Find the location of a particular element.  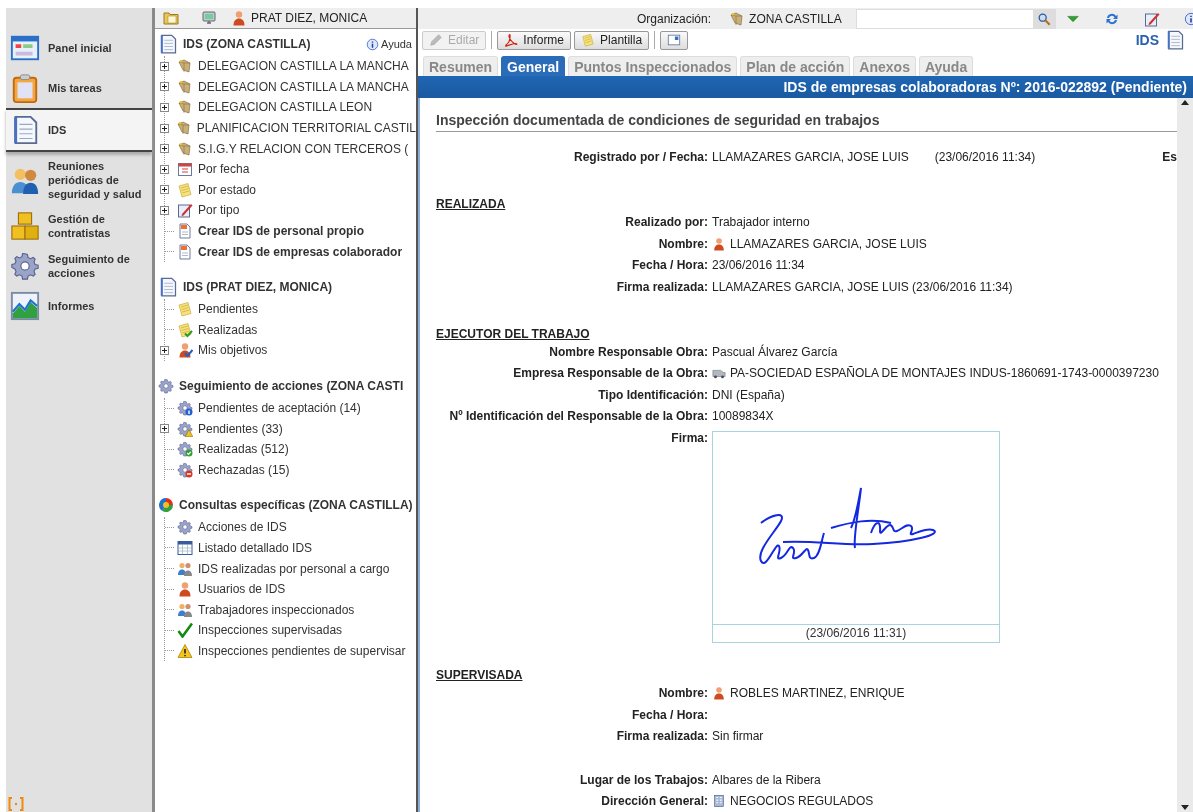

tree-item: Trabajadores inspeccionados is located at coordinates (276, 609).